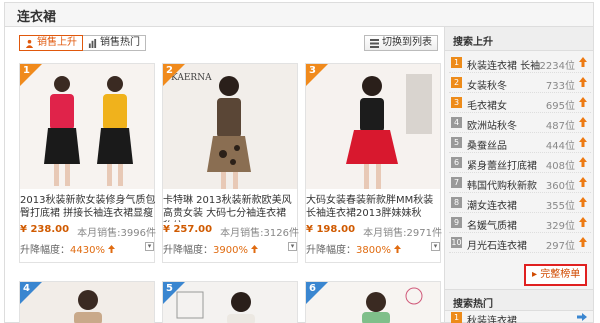 The width and height of the screenshot is (600, 323). What do you see at coordinates (506, 224) in the screenshot?
I see `keyword-link: 名媛气质裙` at bounding box center [506, 224].